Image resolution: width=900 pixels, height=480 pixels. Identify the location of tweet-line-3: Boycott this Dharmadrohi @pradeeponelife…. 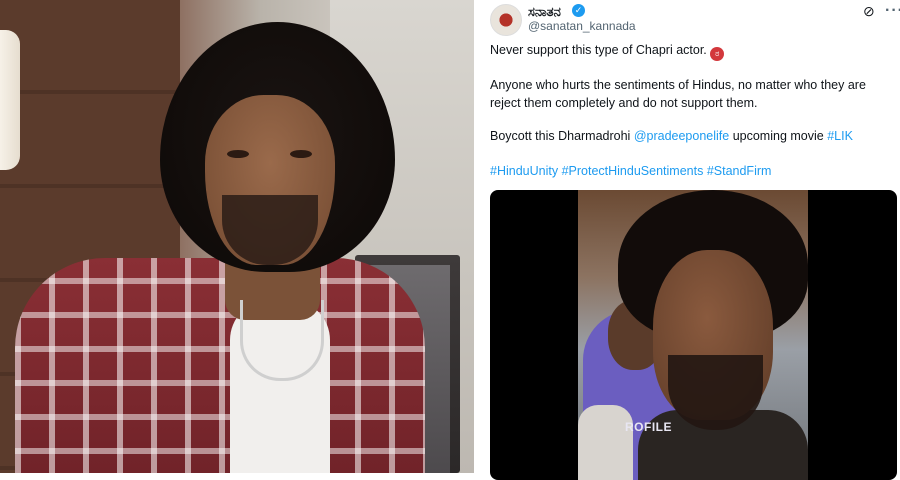
(690, 136).